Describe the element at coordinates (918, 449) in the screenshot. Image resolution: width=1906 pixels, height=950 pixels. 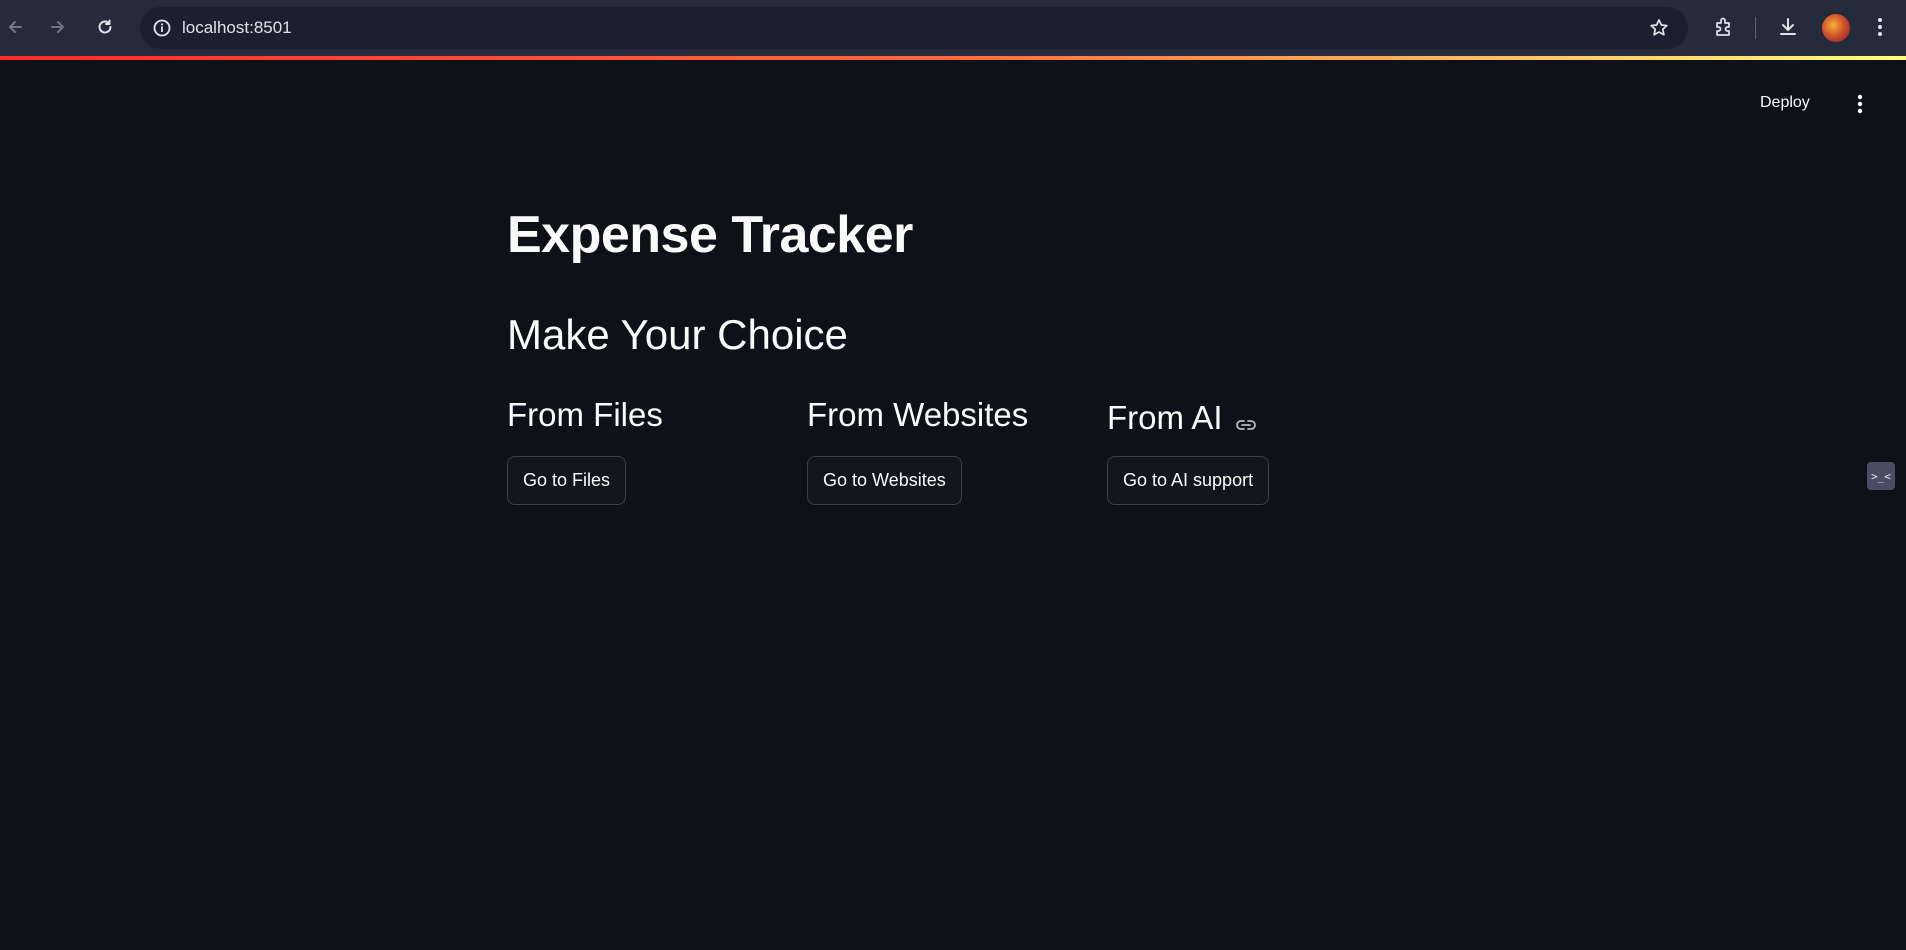
I see `column-websites: From Websites Go to Websites` at that location.